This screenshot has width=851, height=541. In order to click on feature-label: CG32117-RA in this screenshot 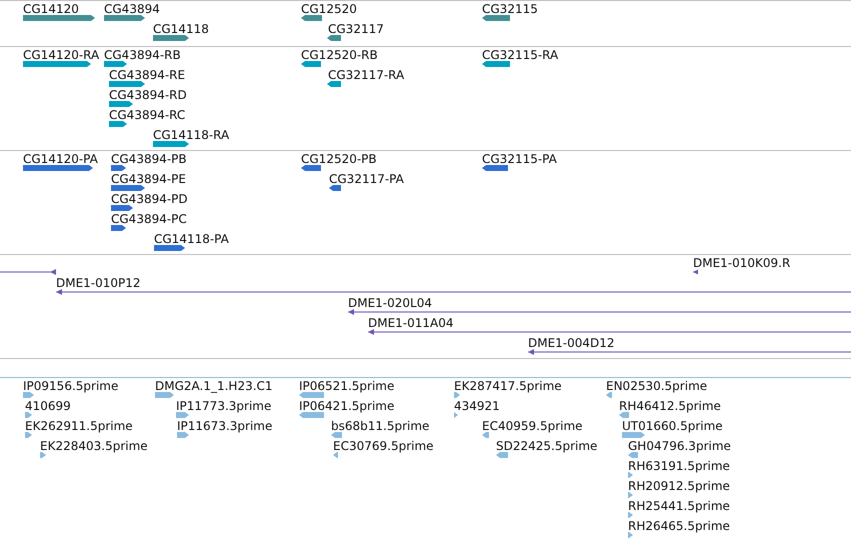, I will do `click(366, 75)`.